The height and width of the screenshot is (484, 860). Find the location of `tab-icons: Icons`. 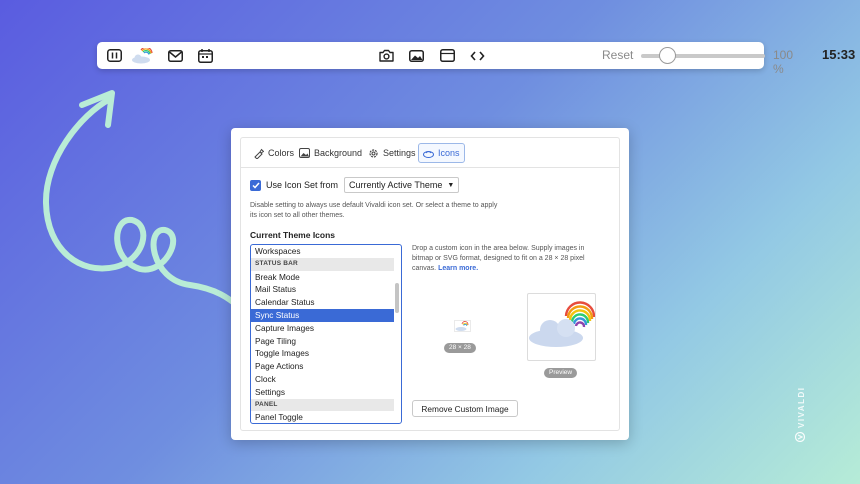

tab-icons: Icons is located at coordinates (441, 153).